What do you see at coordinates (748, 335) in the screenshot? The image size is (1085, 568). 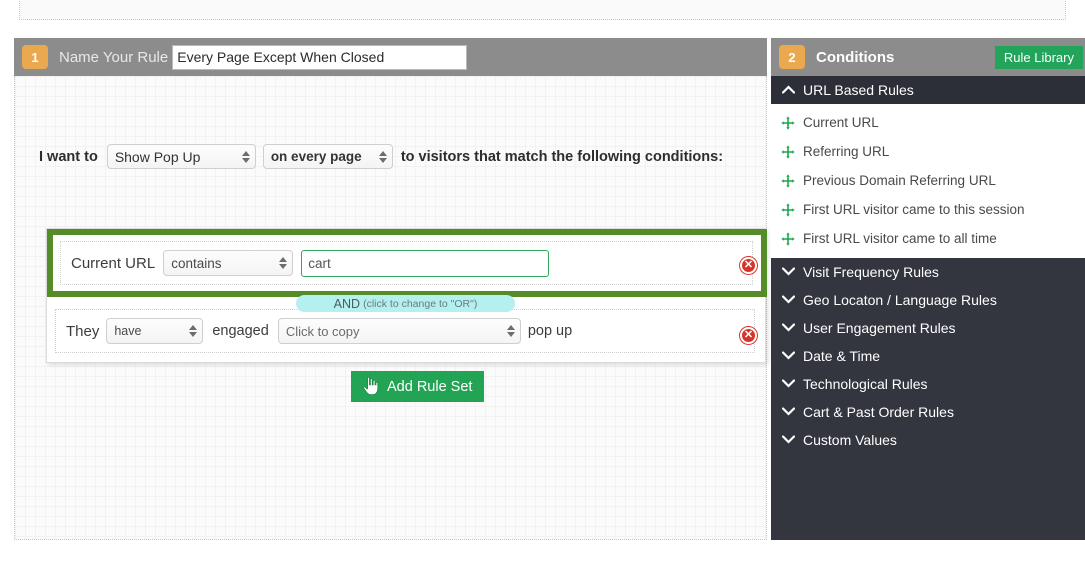 I see `delete-rule-2-icon: ✕` at bounding box center [748, 335].